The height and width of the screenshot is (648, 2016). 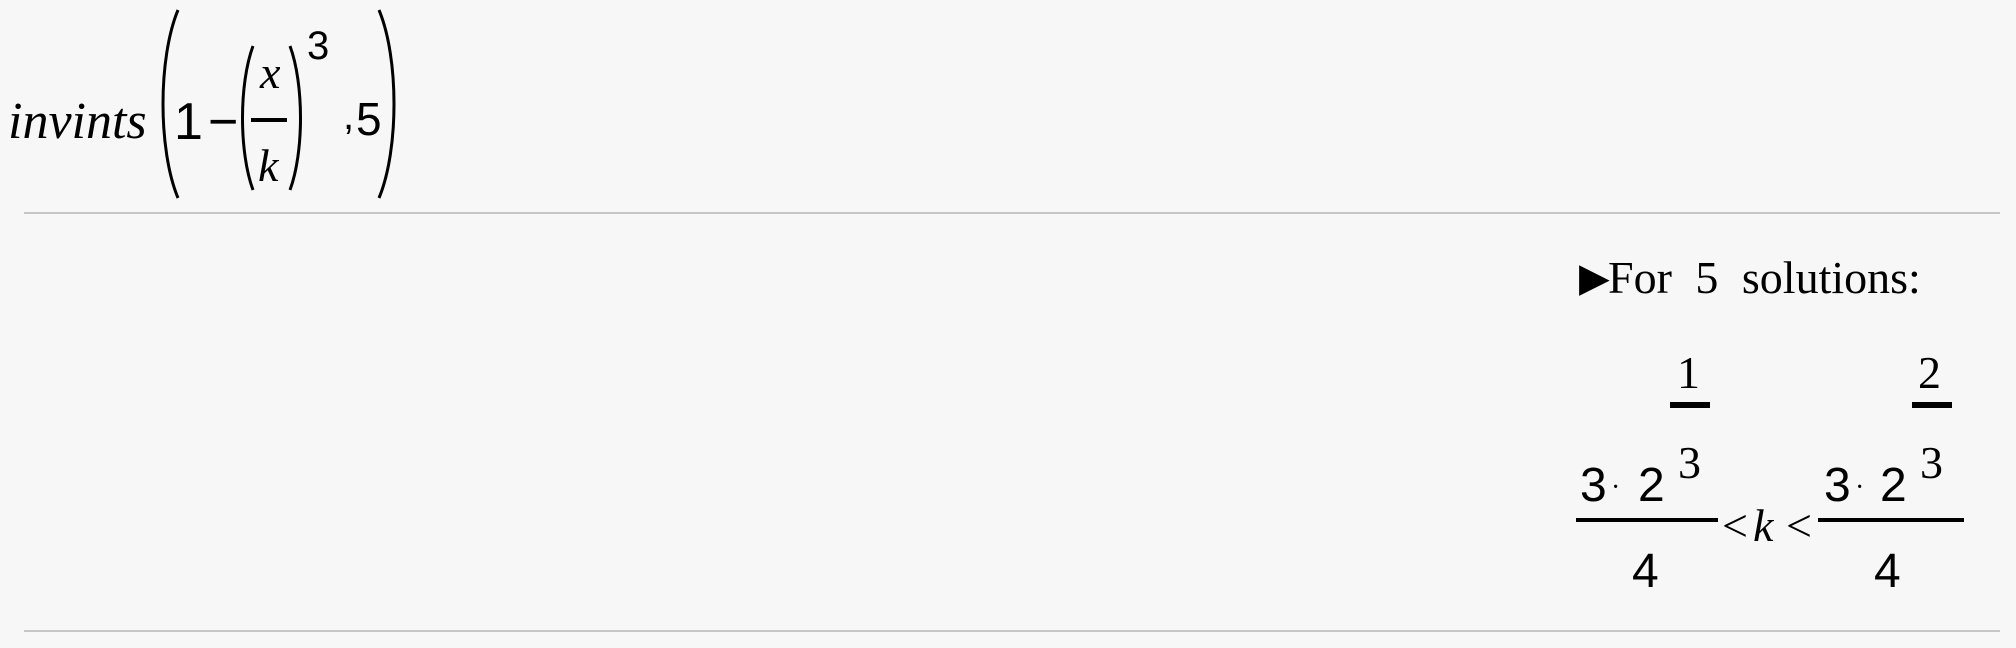 What do you see at coordinates (318, 46) in the screenshot?
I see `exponent: 3` at bounding box center [318, 46].